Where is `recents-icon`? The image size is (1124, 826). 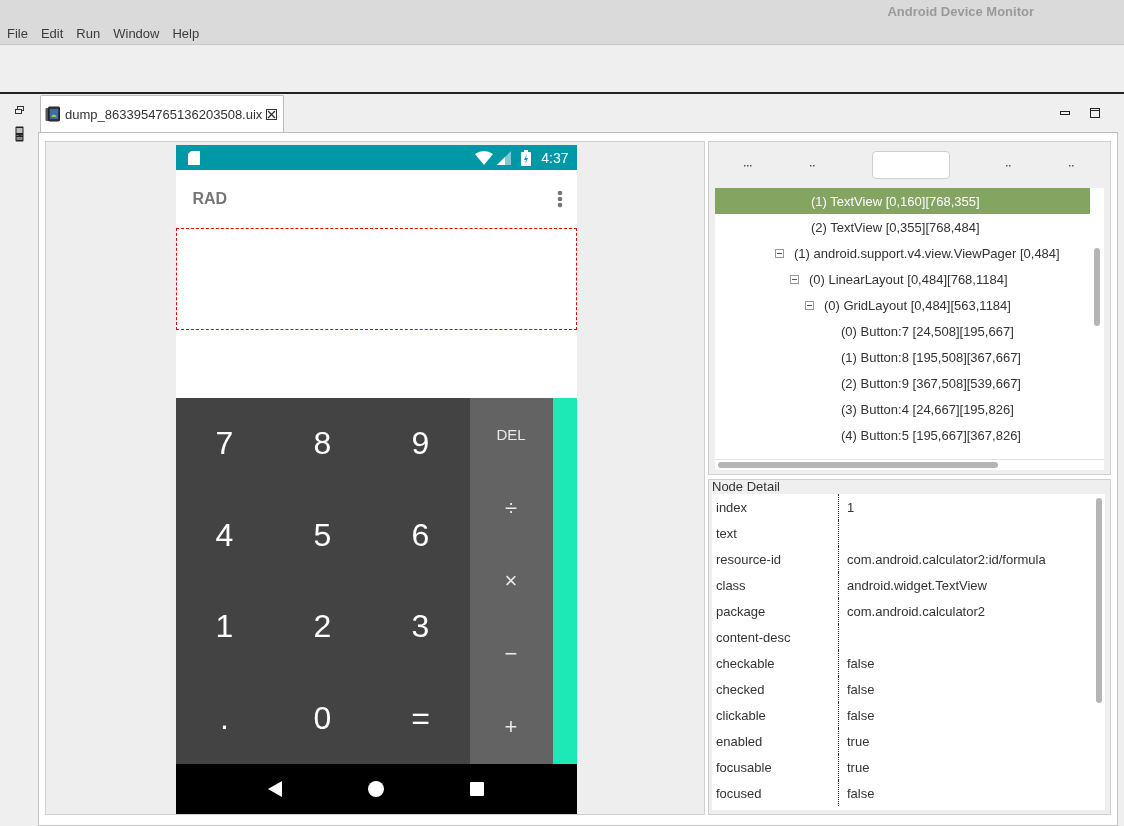
recents-icon is located at coordinates (476, 789).